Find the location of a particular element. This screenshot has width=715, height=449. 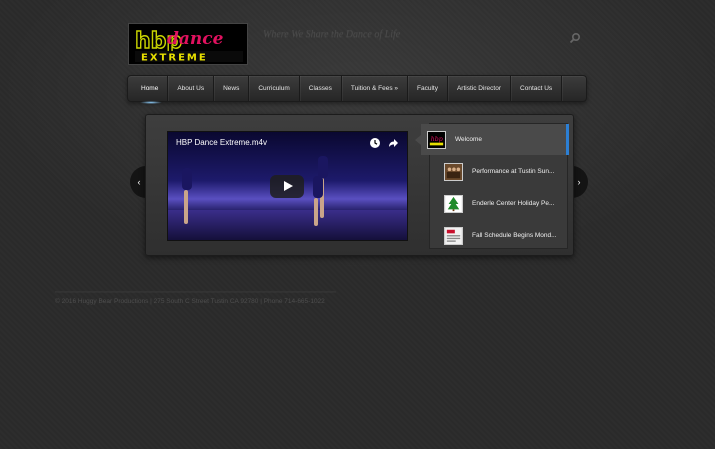

watch-later-icon is located at coordinates (375, 143).